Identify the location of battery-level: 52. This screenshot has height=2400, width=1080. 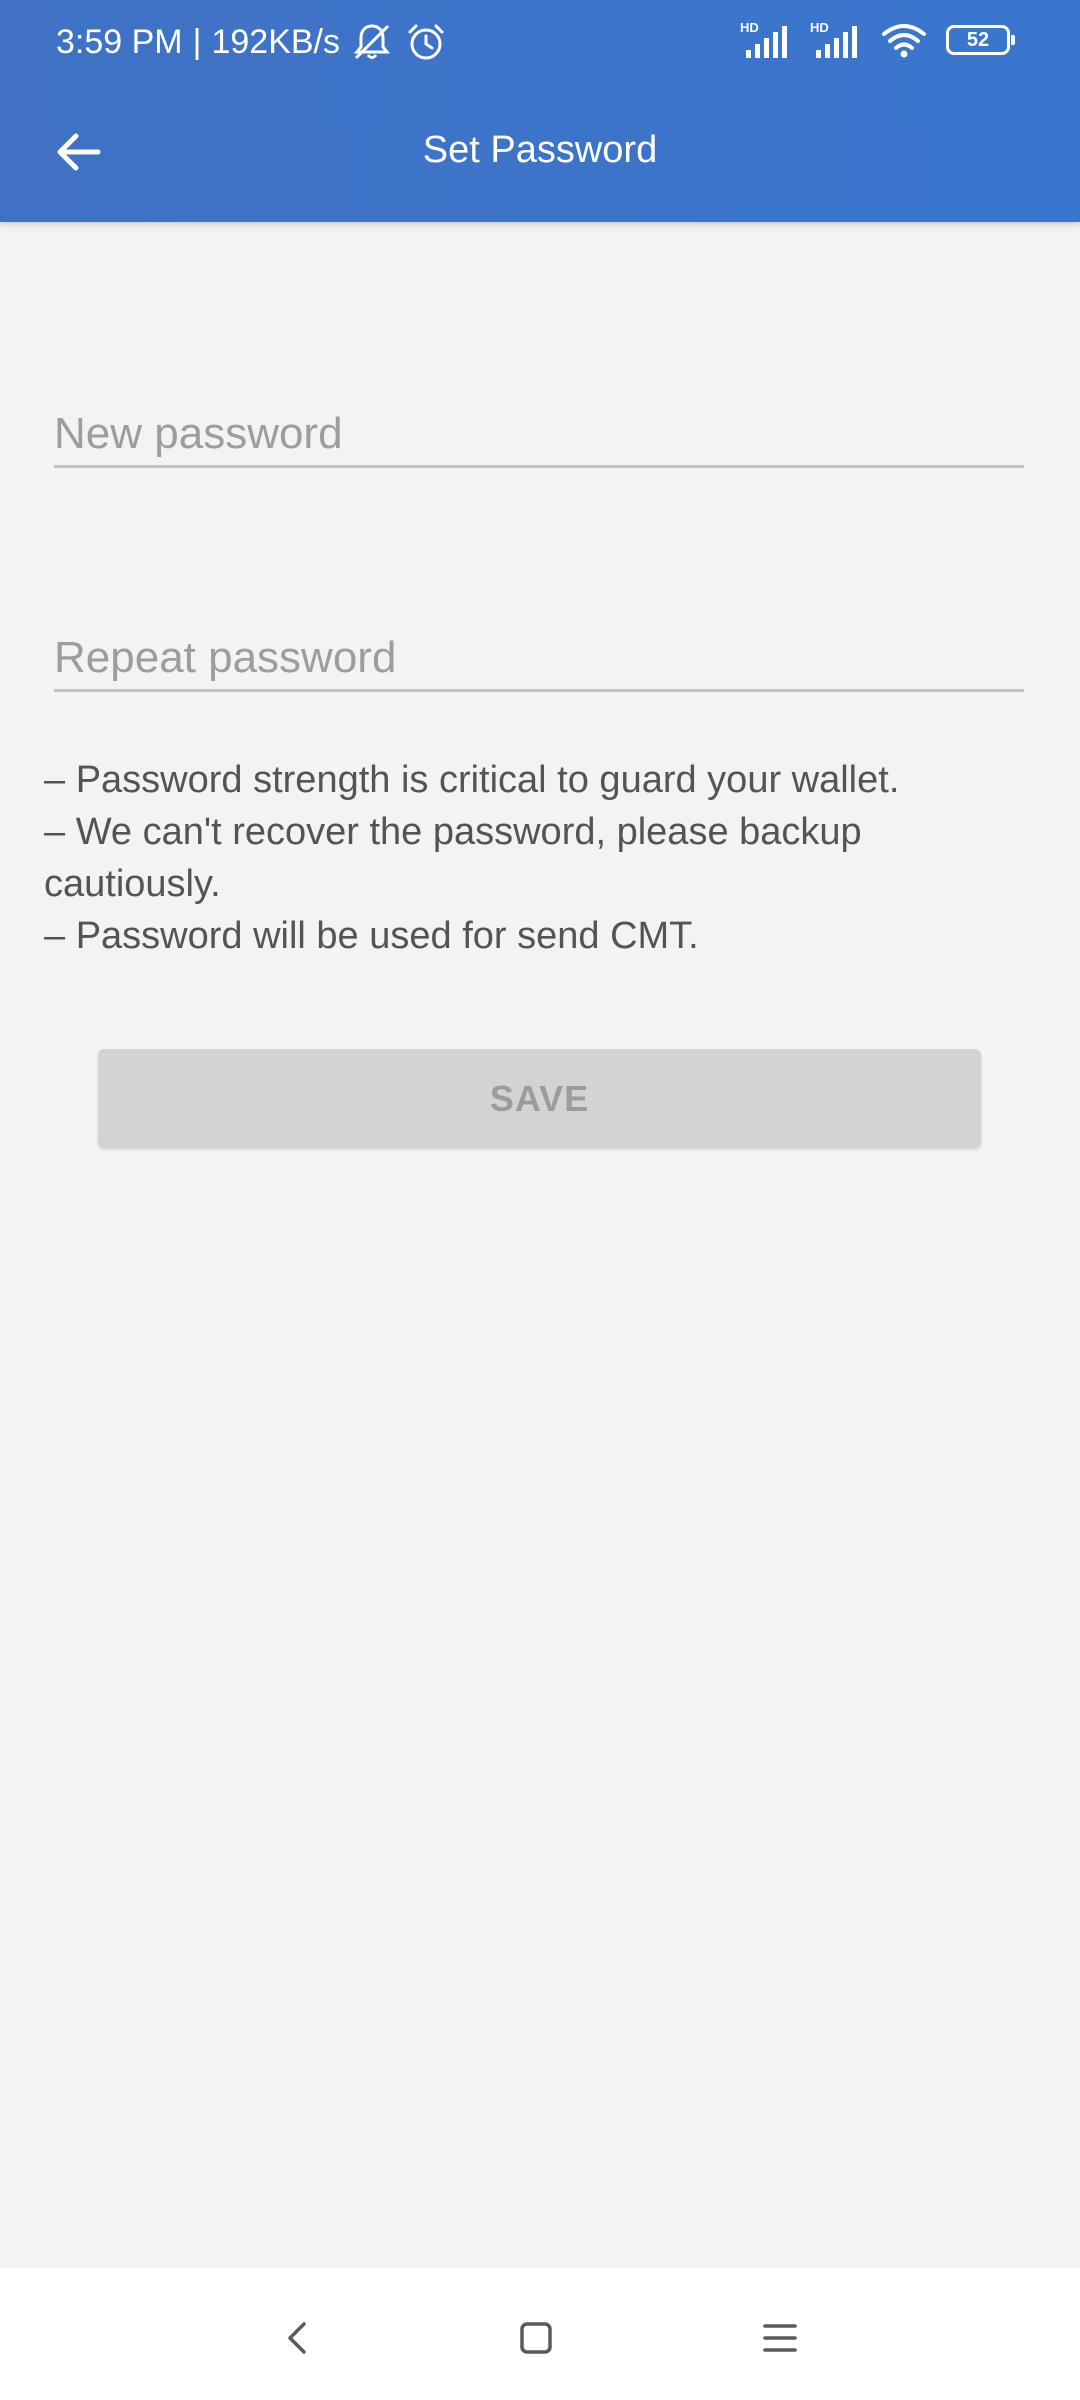
(978, 39).